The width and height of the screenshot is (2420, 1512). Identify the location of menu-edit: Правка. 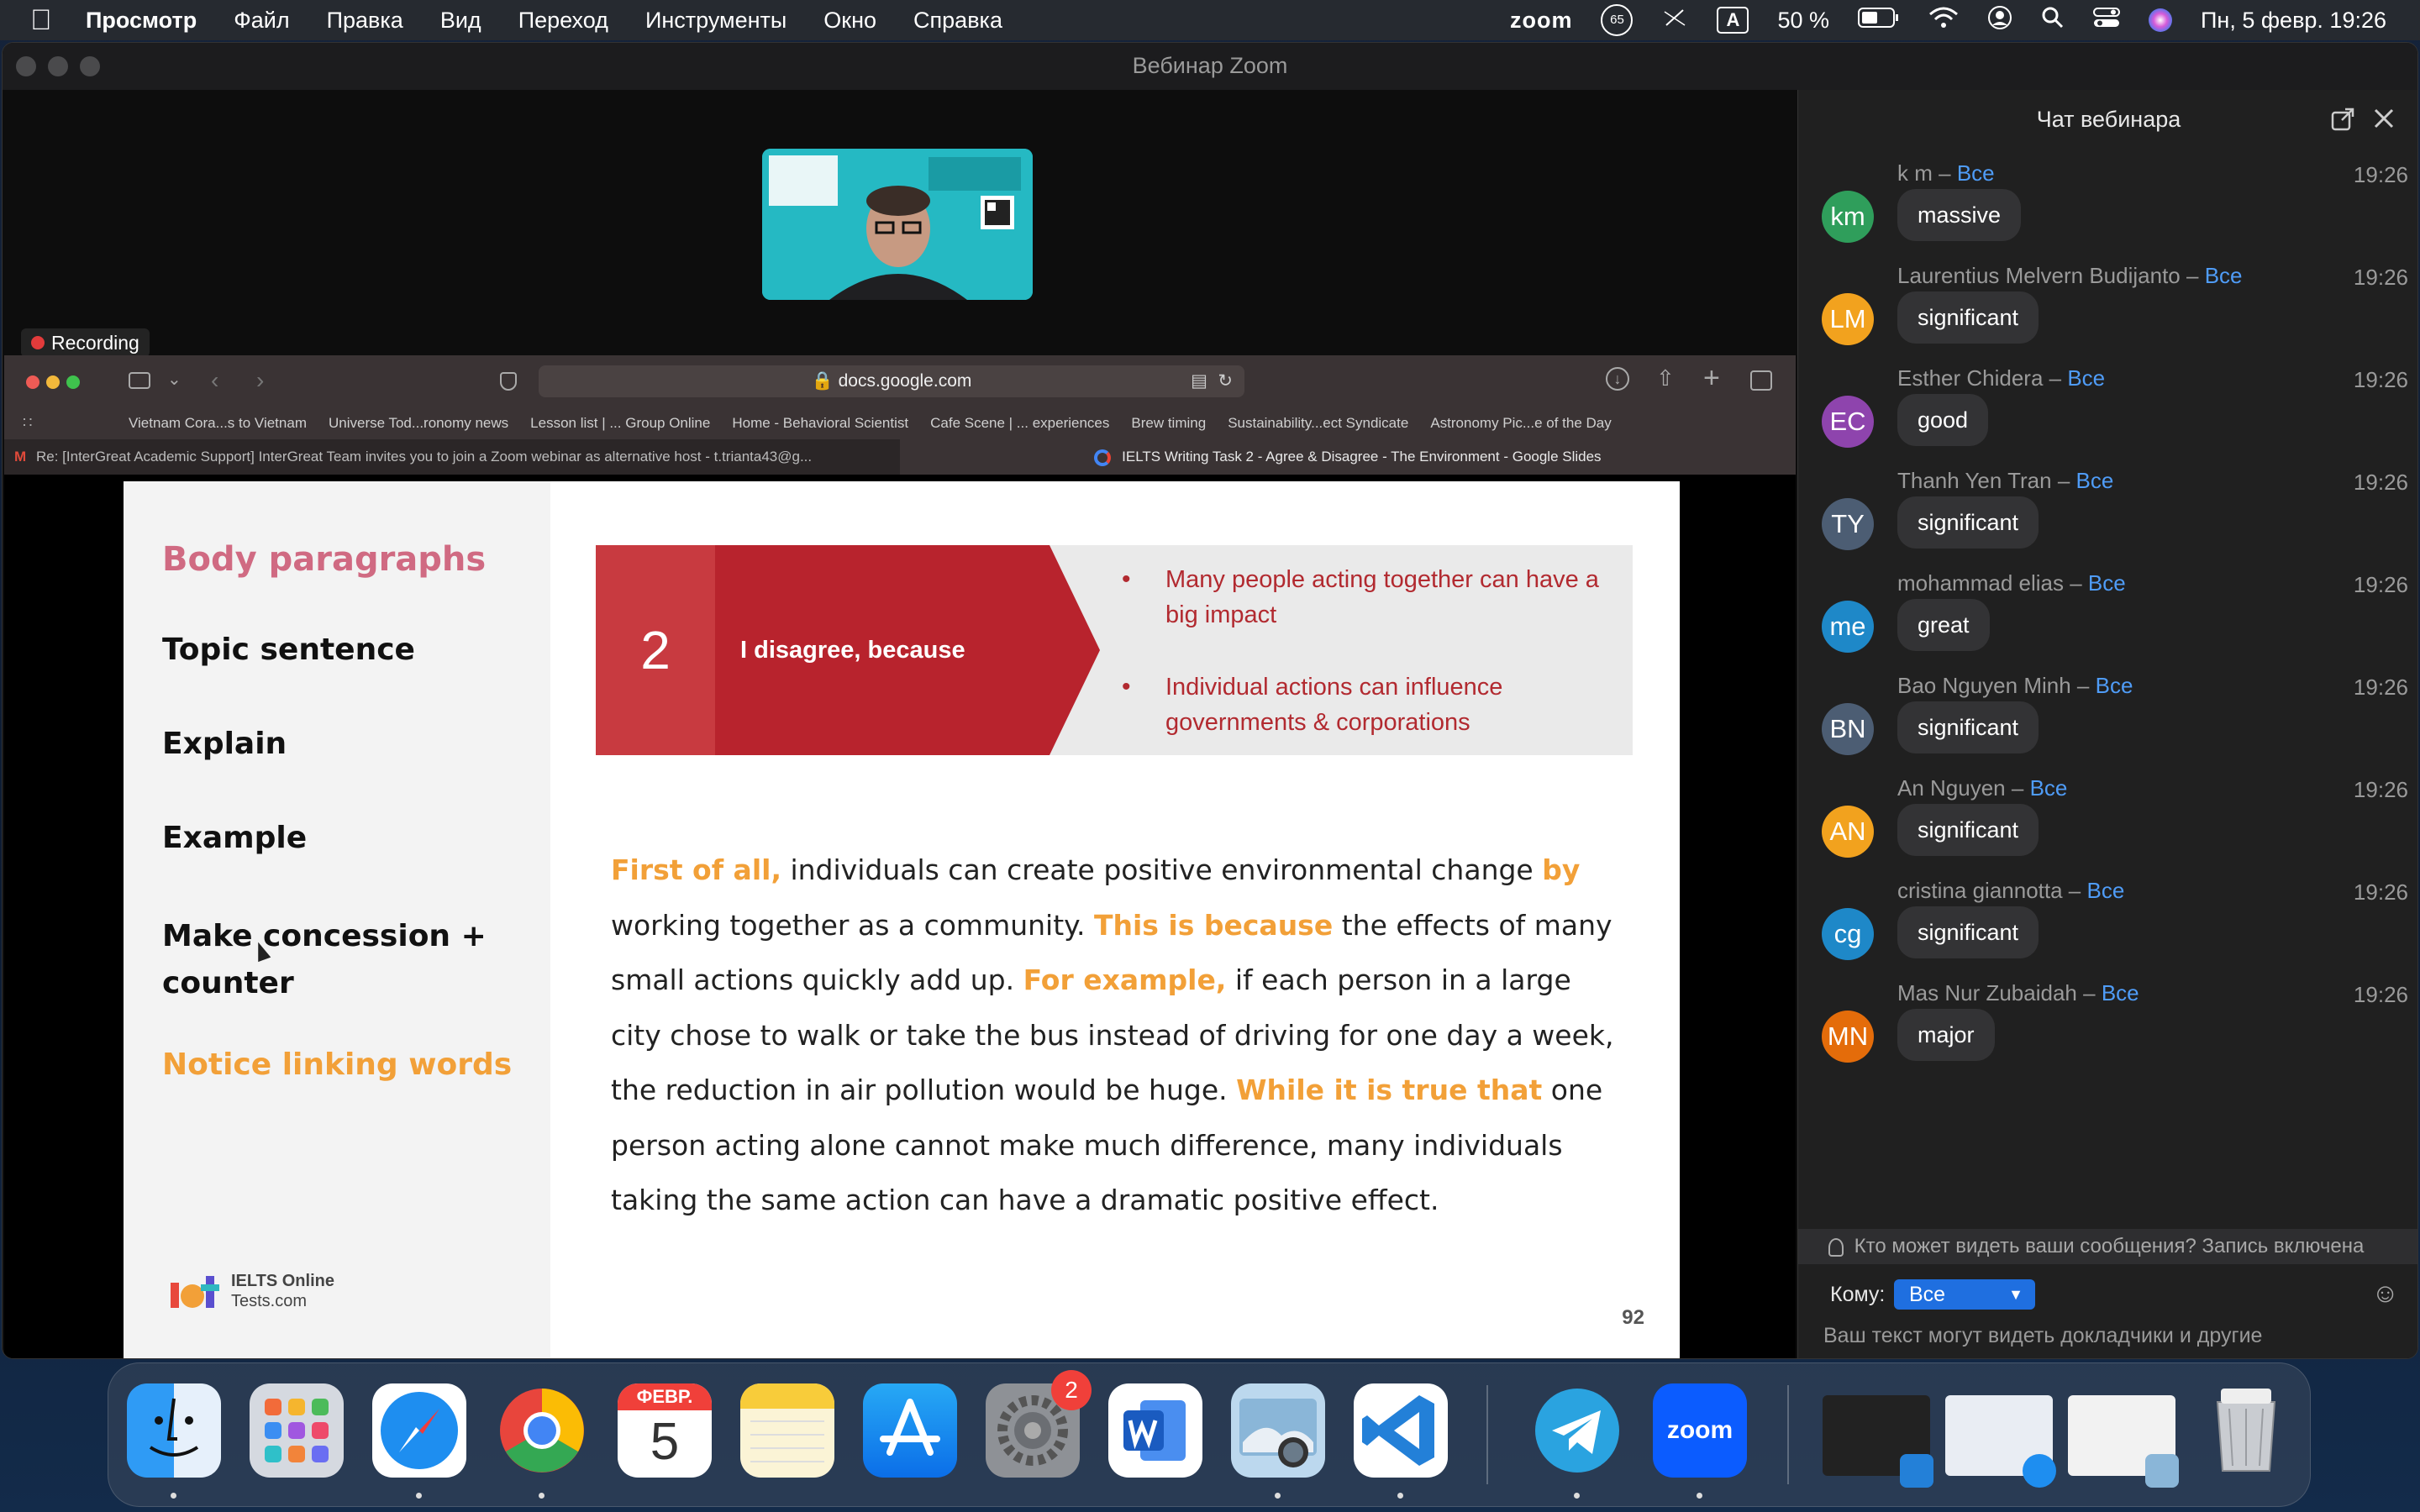
(365, 21).